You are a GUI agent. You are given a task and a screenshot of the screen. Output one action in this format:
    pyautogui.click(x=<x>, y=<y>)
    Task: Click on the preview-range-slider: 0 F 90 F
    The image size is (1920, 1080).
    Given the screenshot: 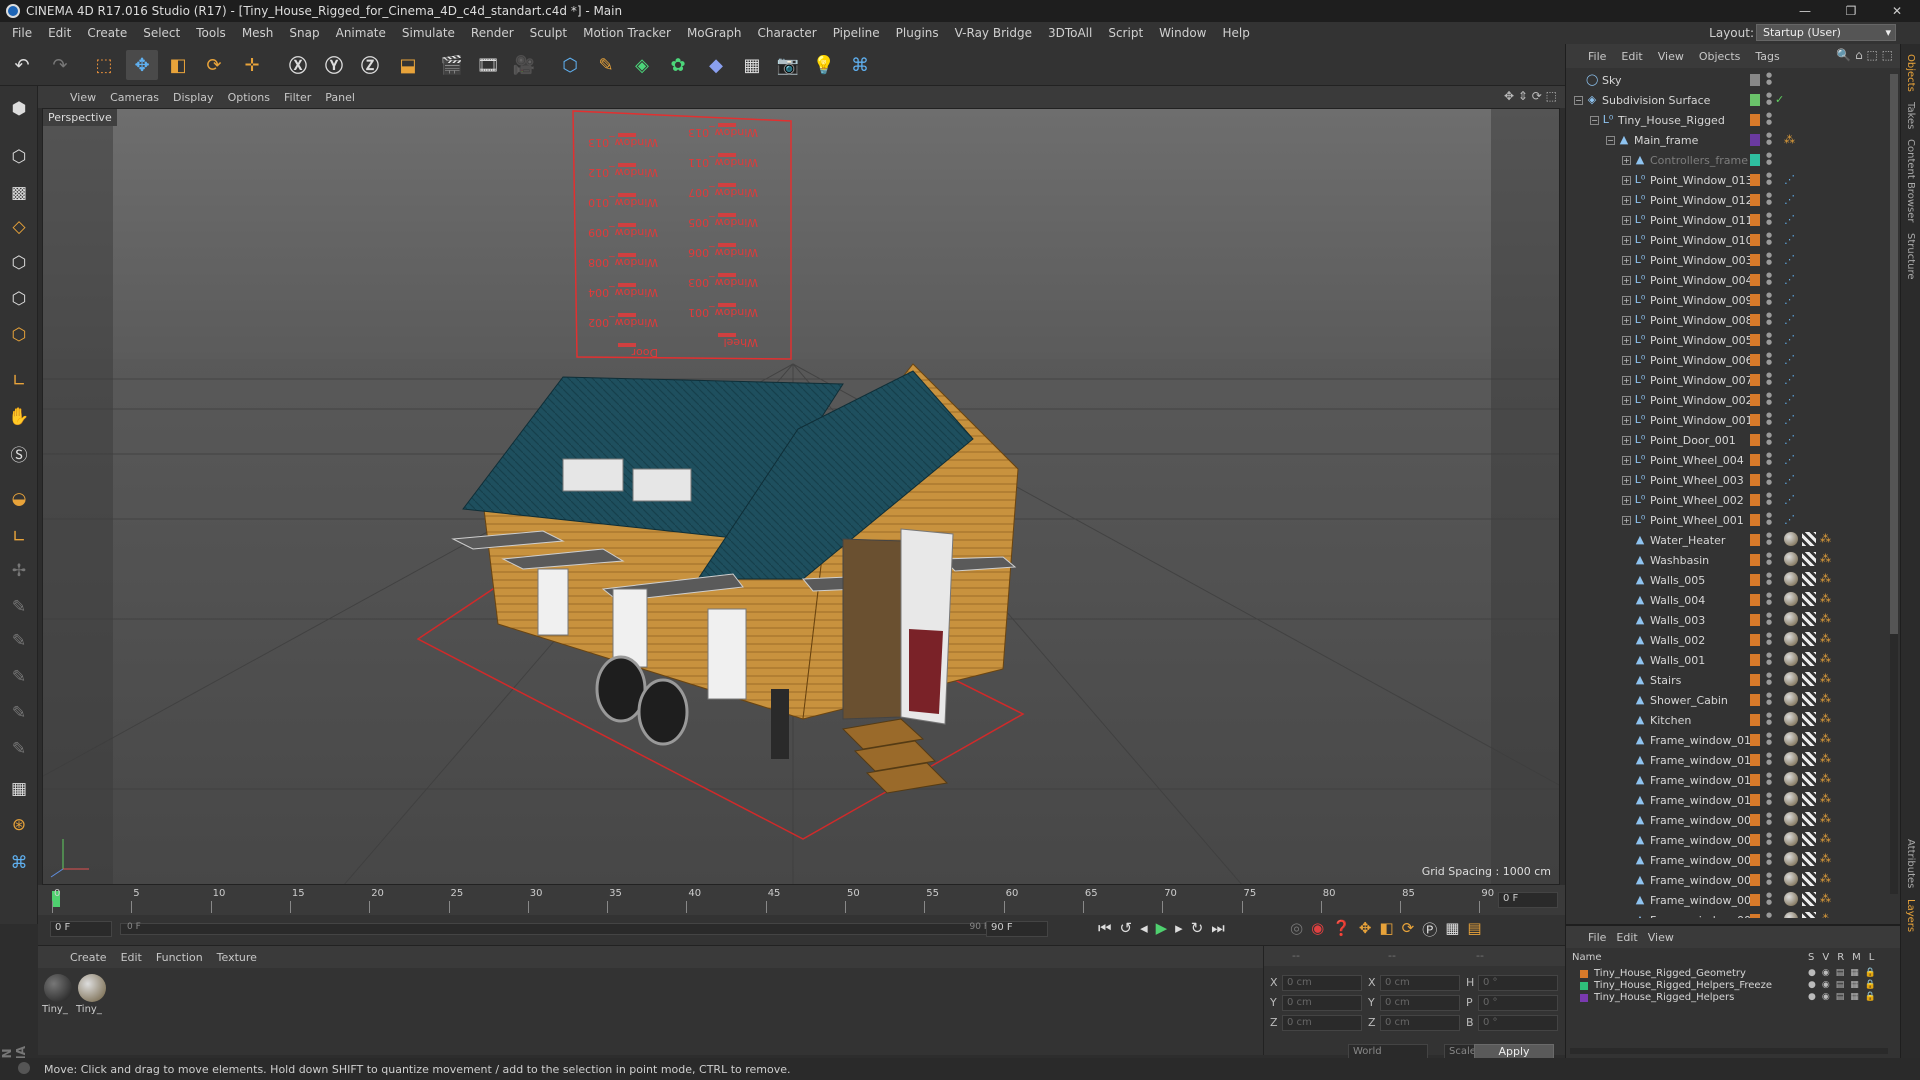 What is the action you would take?
    pyautogui.click(x=560, y=928)
    